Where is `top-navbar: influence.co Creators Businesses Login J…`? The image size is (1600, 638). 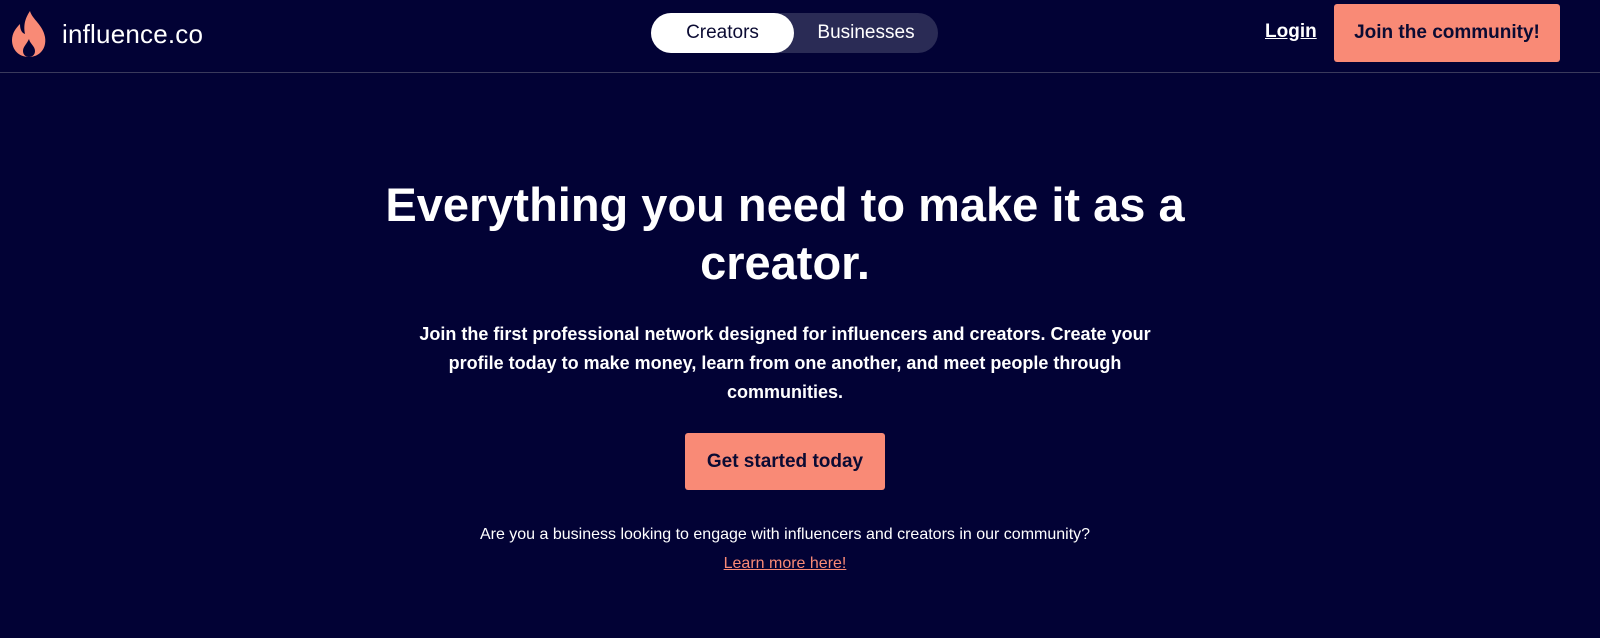
top-navbar: influence.co Creators Businesses Login J… is located at coordinates (800, 36).